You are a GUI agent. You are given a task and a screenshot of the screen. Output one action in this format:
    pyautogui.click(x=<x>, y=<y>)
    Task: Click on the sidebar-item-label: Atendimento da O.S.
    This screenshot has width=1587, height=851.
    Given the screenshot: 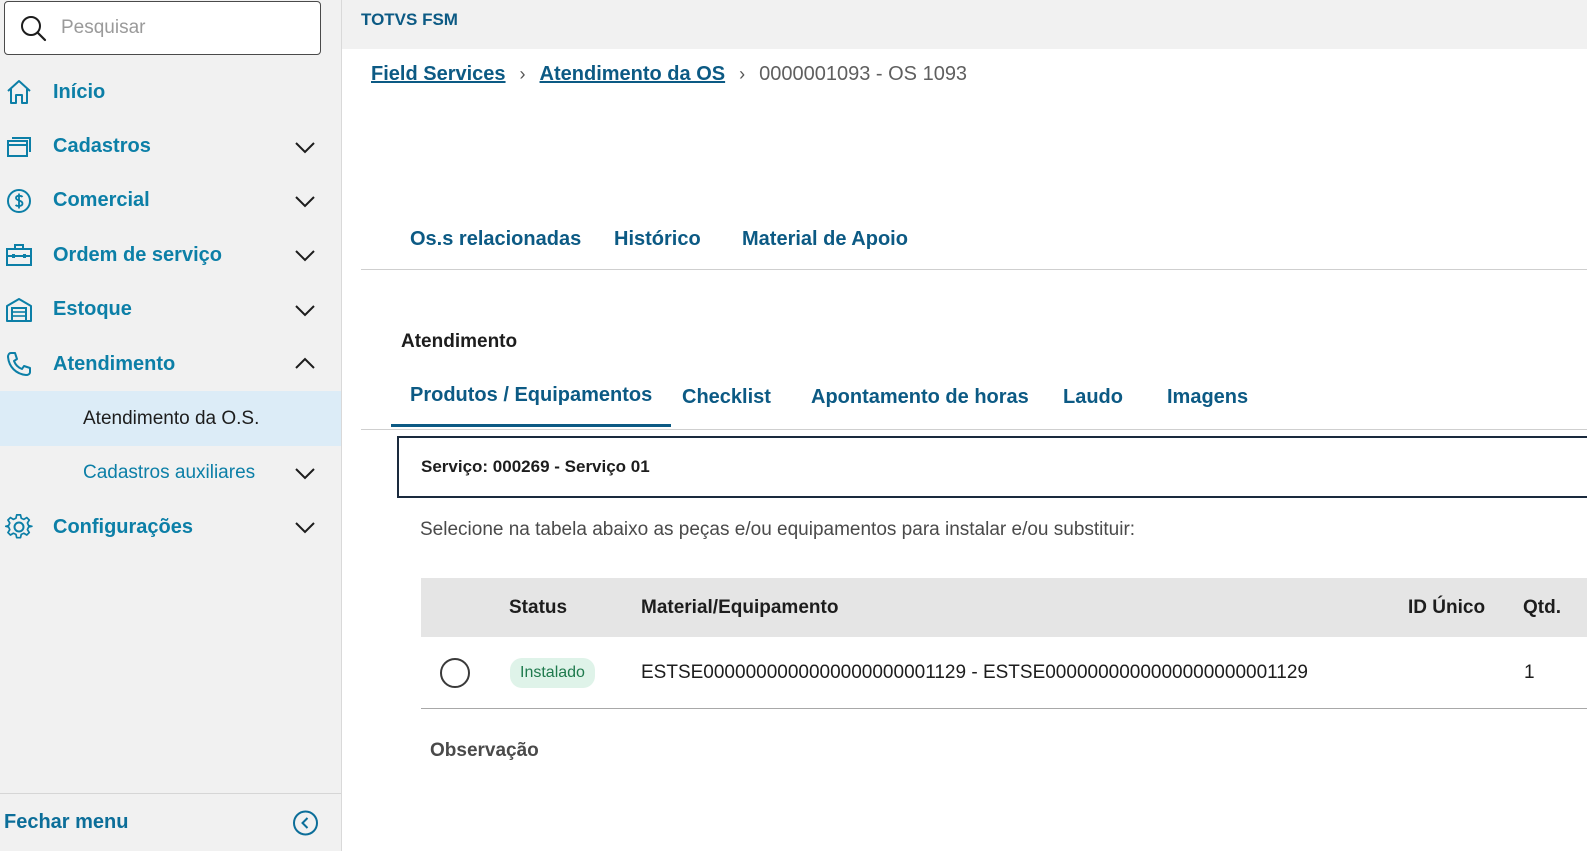 What is the action you would take?
    pyautogui.click(x=171, y=418)
    